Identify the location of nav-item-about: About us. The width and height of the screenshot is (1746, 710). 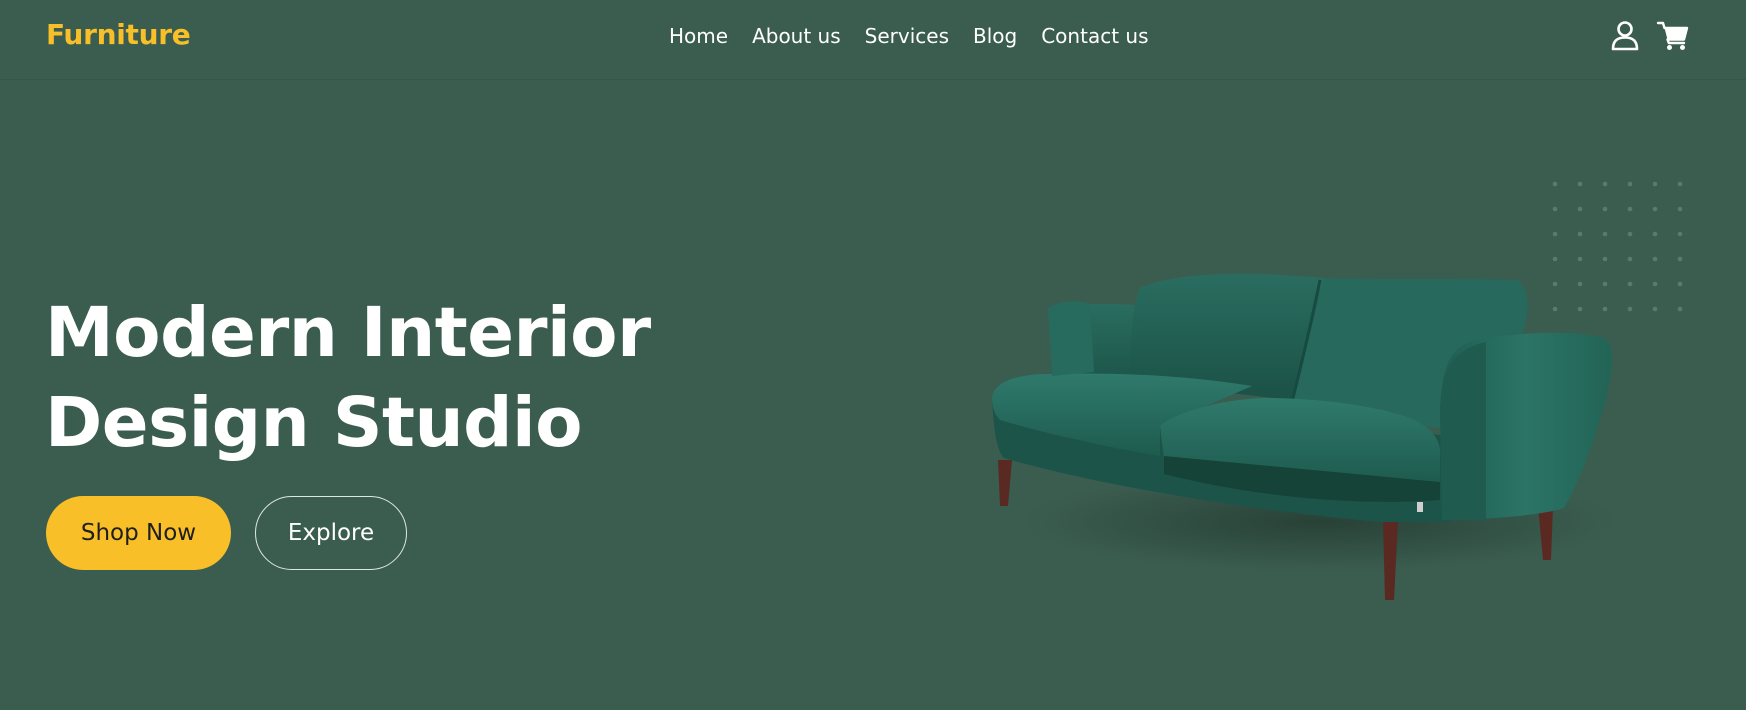
(796, 36).